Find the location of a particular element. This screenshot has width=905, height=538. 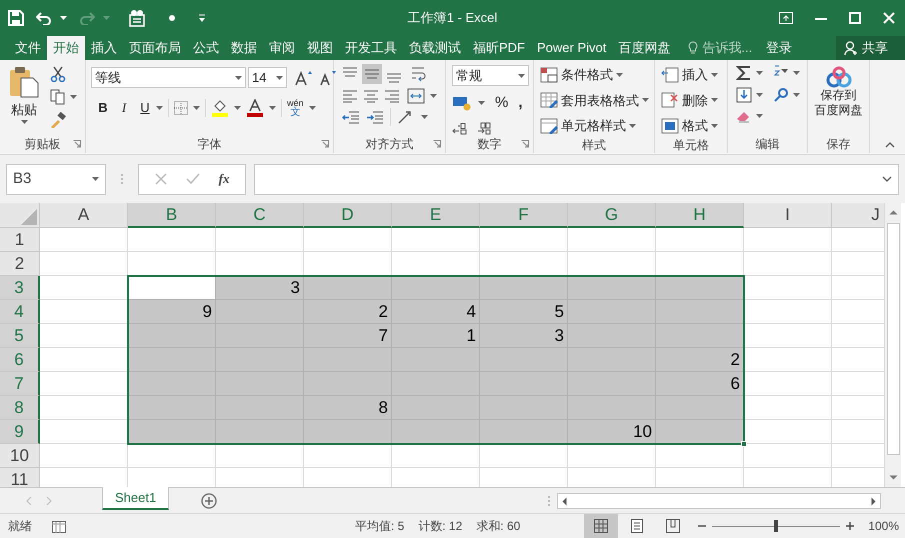

fill-color-icon is located at coordinates (220, 108).